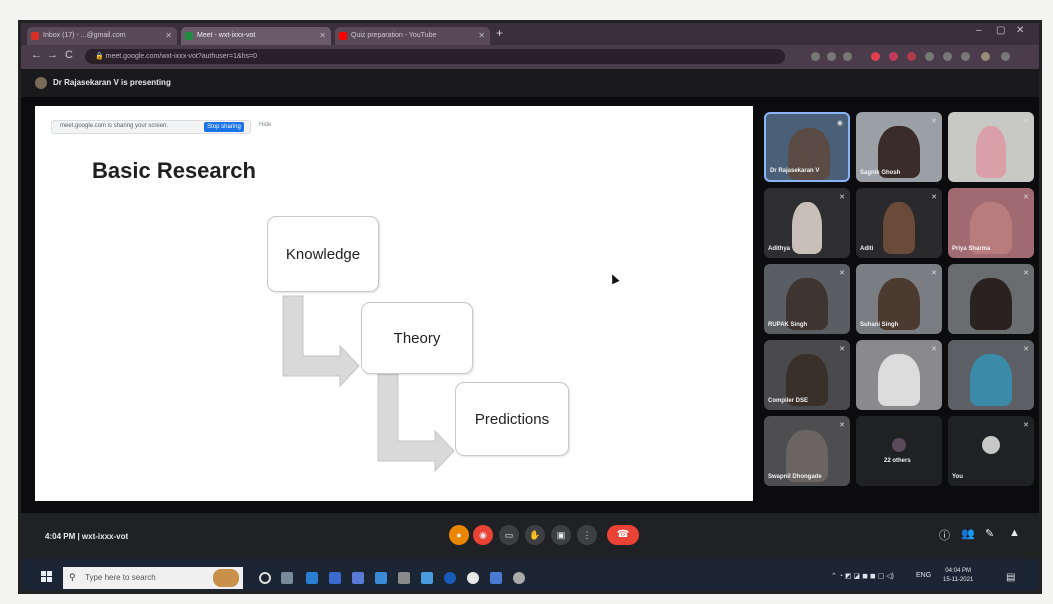 The image size is (1053, 604). Describe the element at coordinates (335, 578) in the screenshot. I see `mail-icon` at that location.